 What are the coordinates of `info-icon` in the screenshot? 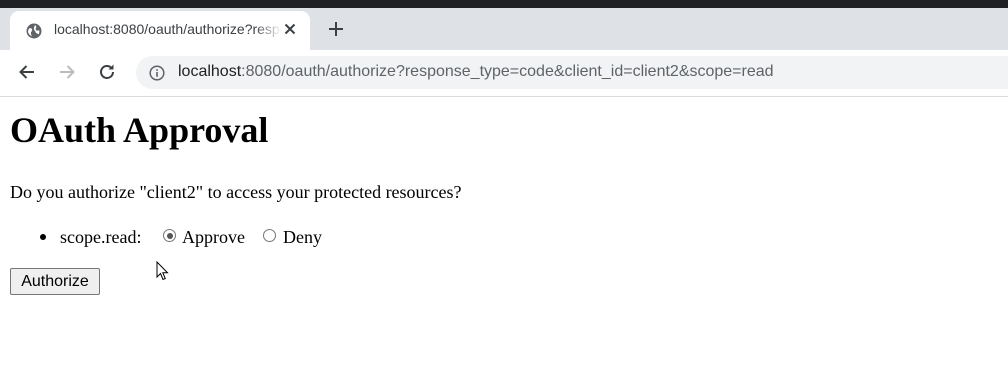 It's located at (157, 73).